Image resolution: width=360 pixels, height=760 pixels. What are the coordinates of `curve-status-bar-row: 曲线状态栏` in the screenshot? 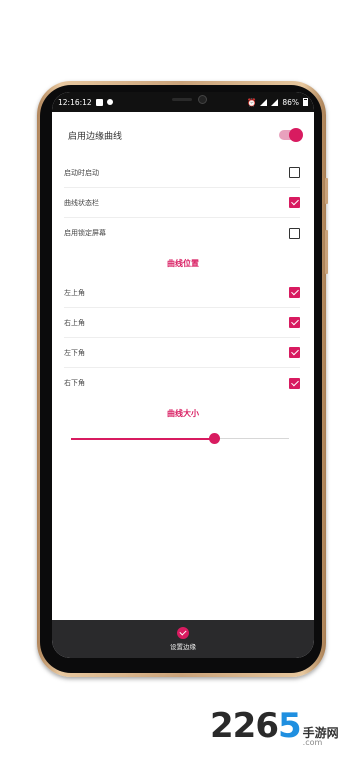 It's located at (182, 203).